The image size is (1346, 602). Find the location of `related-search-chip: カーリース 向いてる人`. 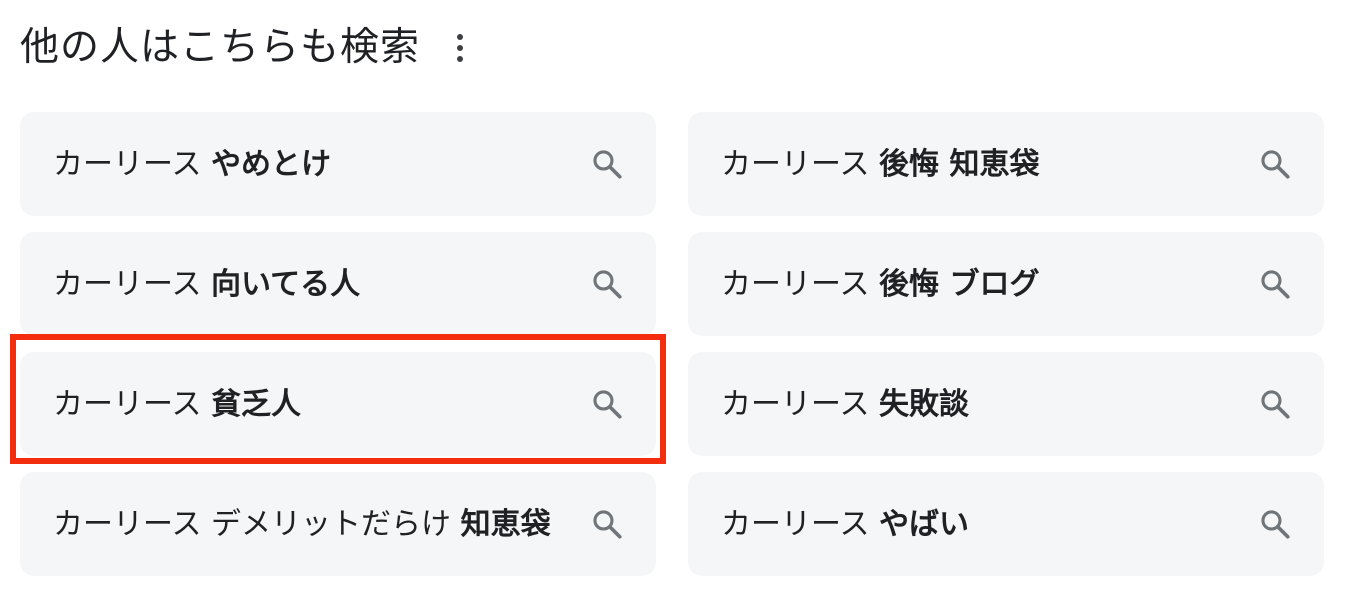

related-search-chip: カーリース 向いてる人 is located at coordinates (338, 284).